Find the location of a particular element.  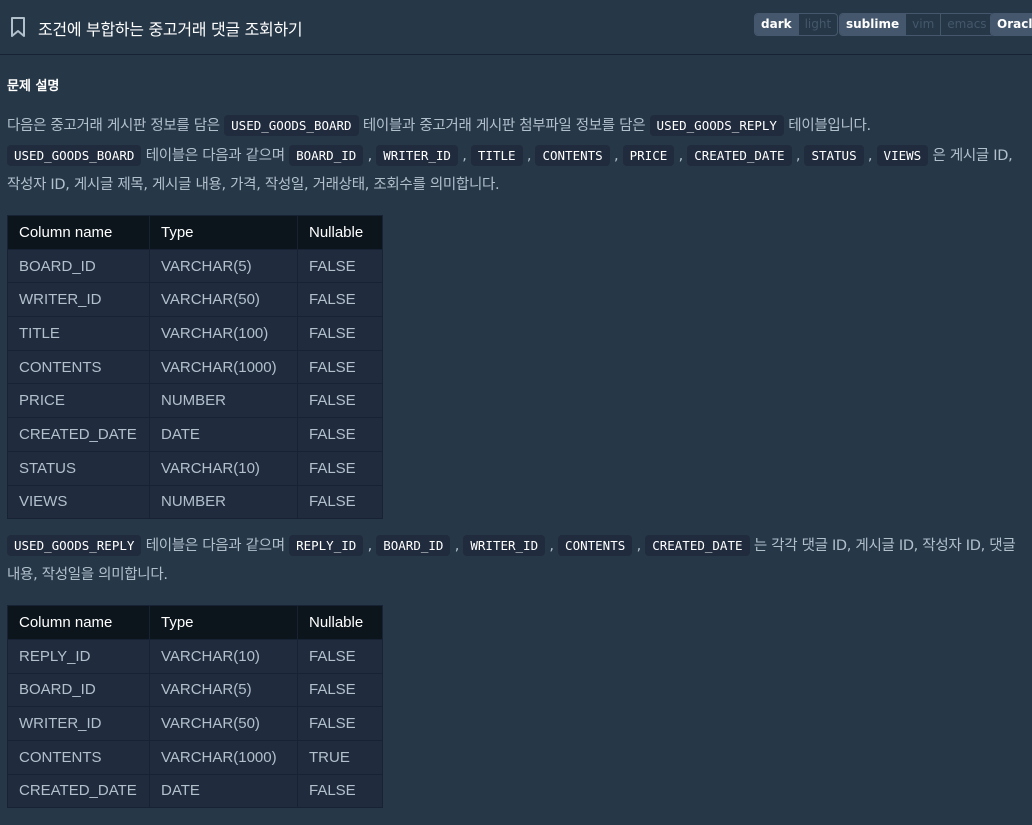

problem-title: 조건에 부합하는 중고거래 댓글 조회하기 is located at coordinates (170, 29).